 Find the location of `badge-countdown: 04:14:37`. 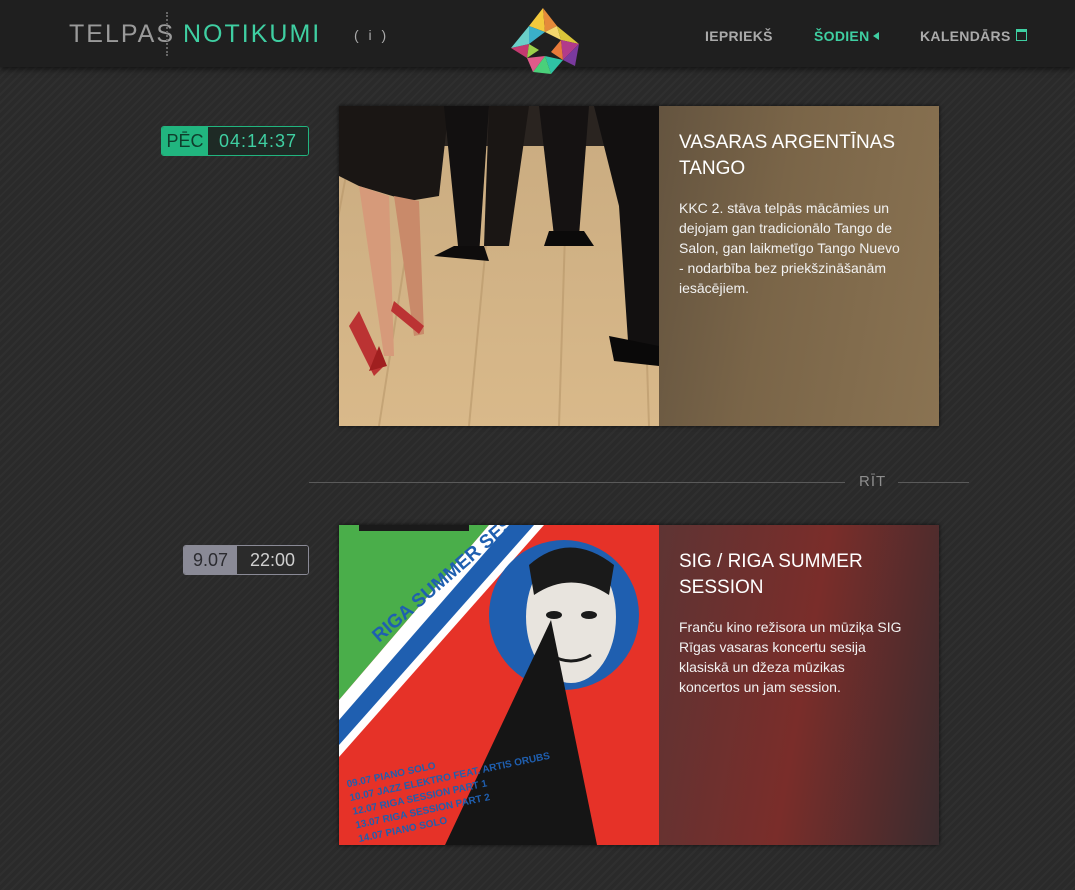

badge-countdown: 04:14:37 is located at coordinates (258, 141).